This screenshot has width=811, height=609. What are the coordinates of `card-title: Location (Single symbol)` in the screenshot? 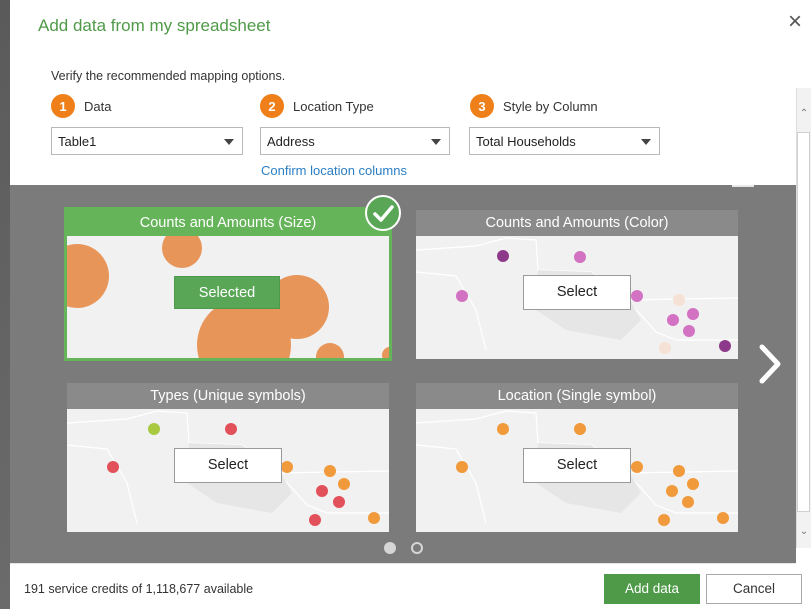 It's located at (577, 396).